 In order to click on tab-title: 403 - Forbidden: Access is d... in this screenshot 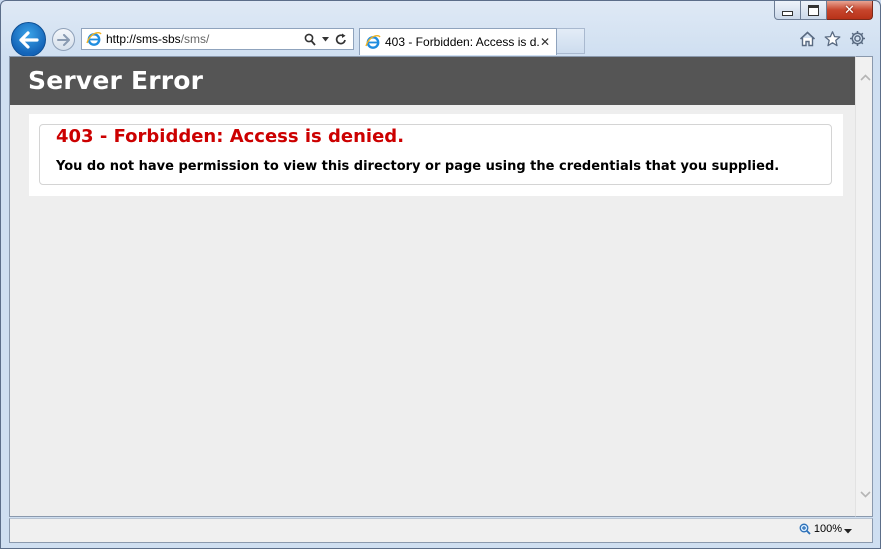, I will do `click(462, 42)`.